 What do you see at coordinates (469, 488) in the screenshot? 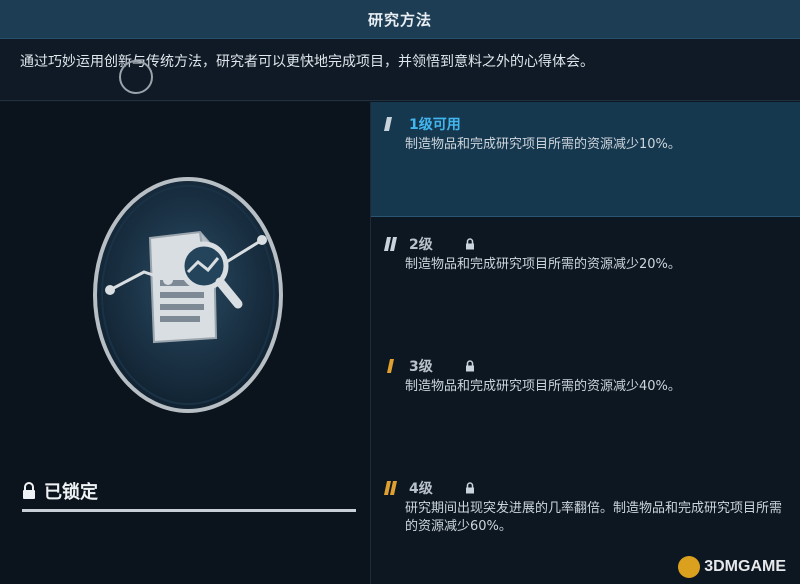
I see `tier-4-lock-icon` at bounding box center [469, 488].